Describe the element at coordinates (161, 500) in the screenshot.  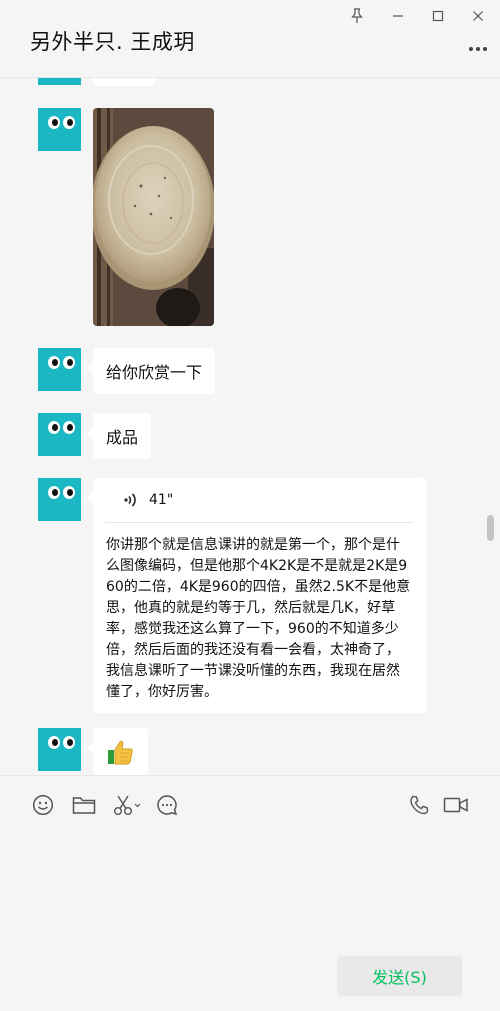
I see `voice-duration: 41"` at that location.